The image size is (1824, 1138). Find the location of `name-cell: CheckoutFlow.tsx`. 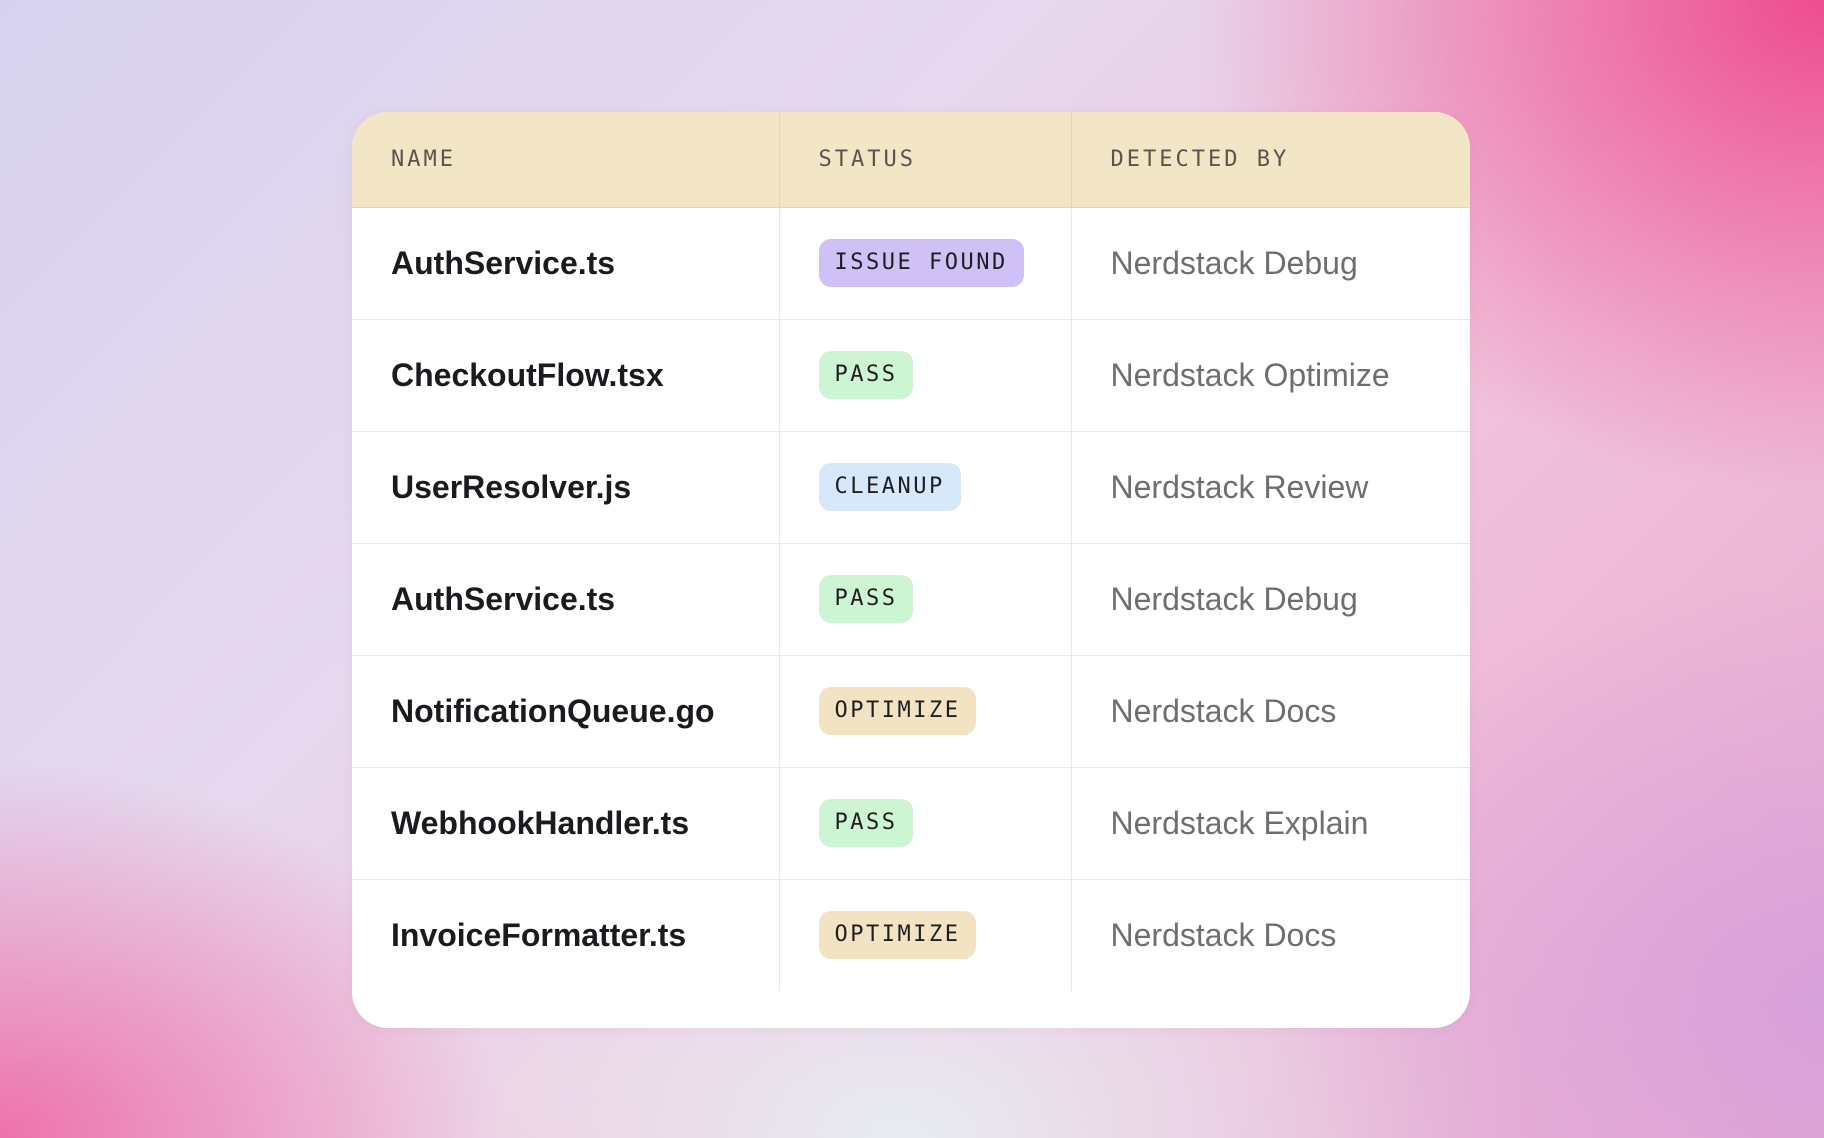

name-cell: CheckoutFlow.tsx is located at coordinates (565, 374).